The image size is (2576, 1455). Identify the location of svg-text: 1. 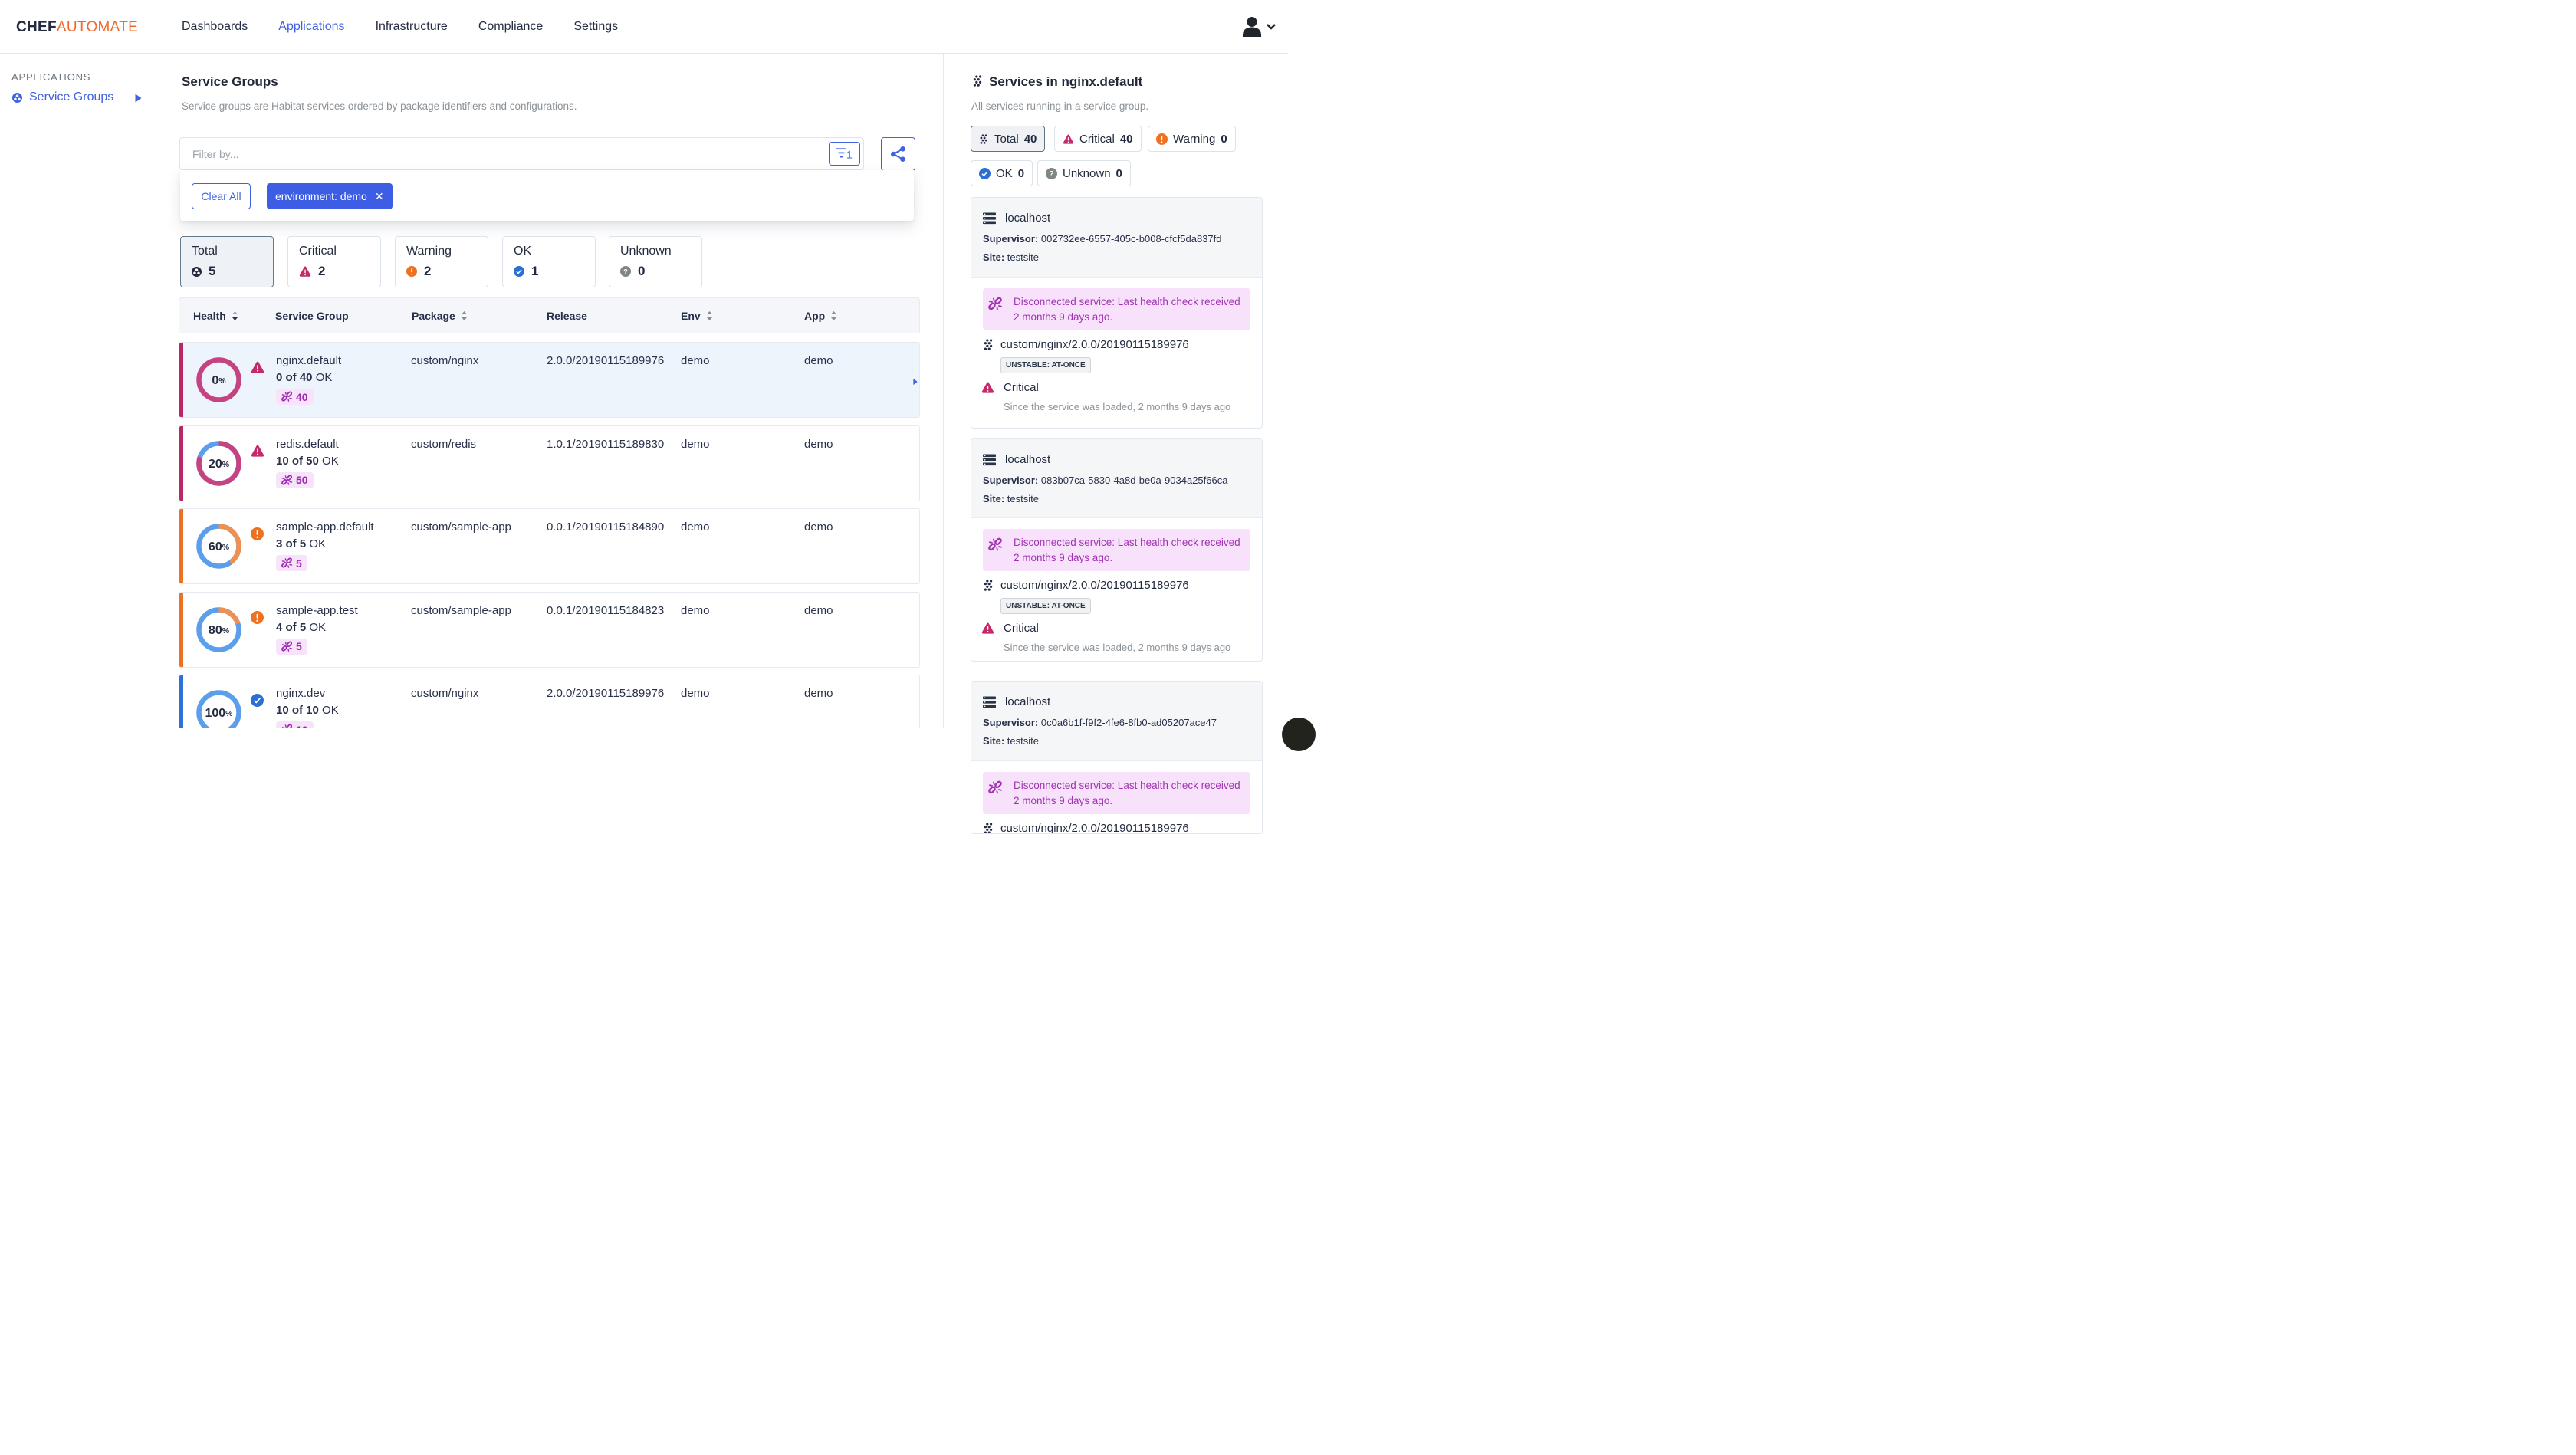
(849, 154).